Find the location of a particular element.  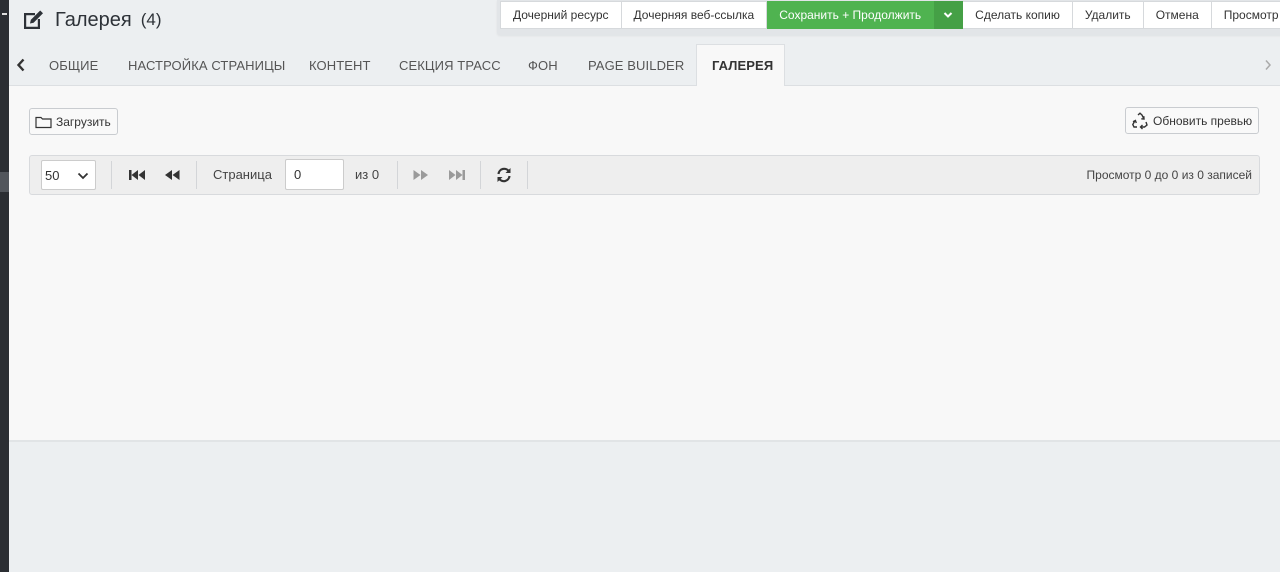

first-page-button is located at coordinates (137, 175).